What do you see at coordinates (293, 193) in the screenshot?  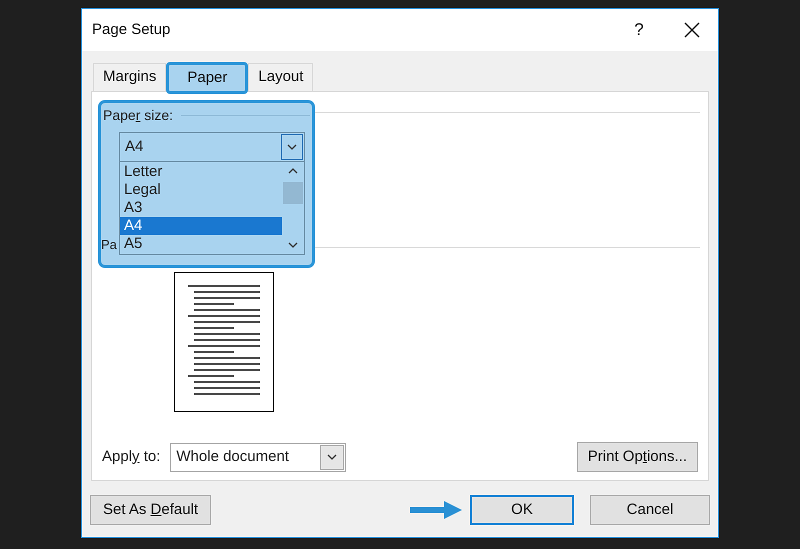 I see `scroll-thumb` at bounding box center [293, 193].